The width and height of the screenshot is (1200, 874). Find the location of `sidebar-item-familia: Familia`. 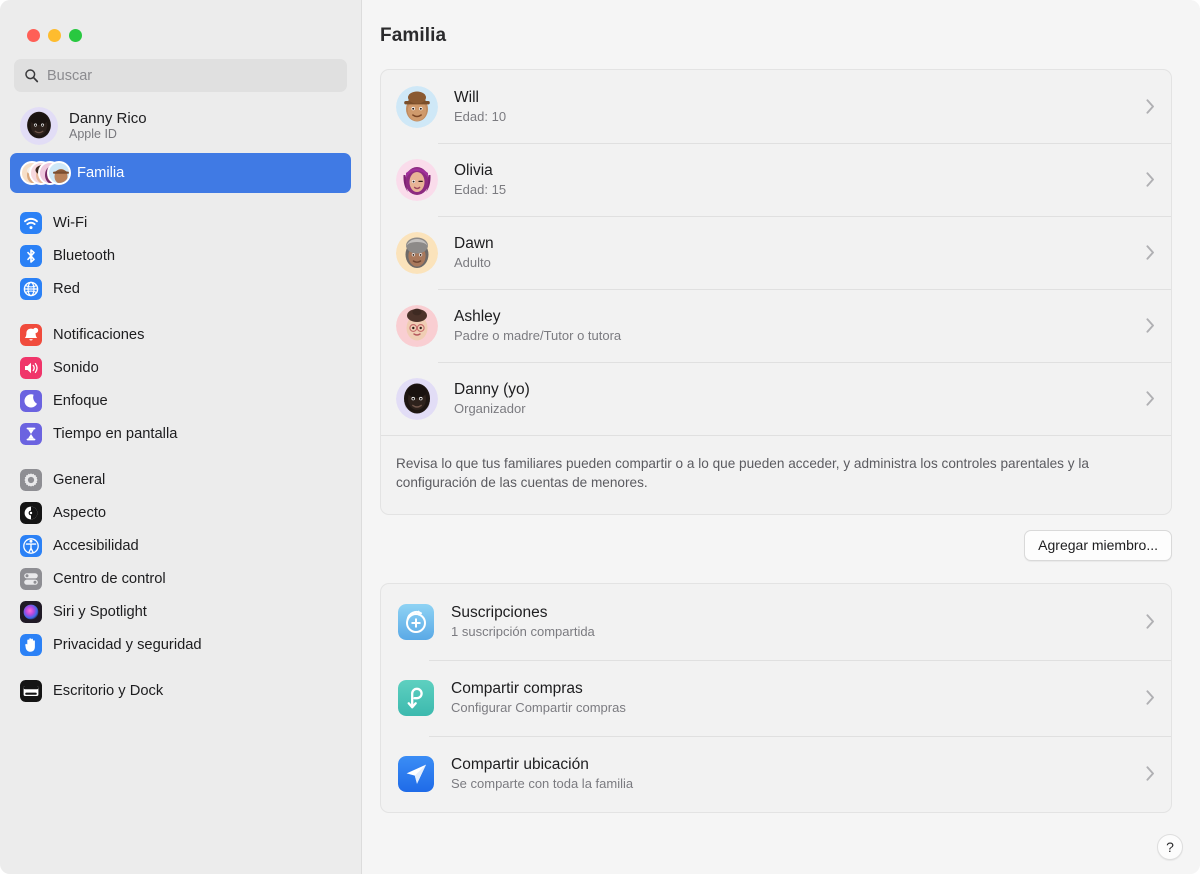

sidebar-item-familia: Familia is located at coordinates (180, 173).